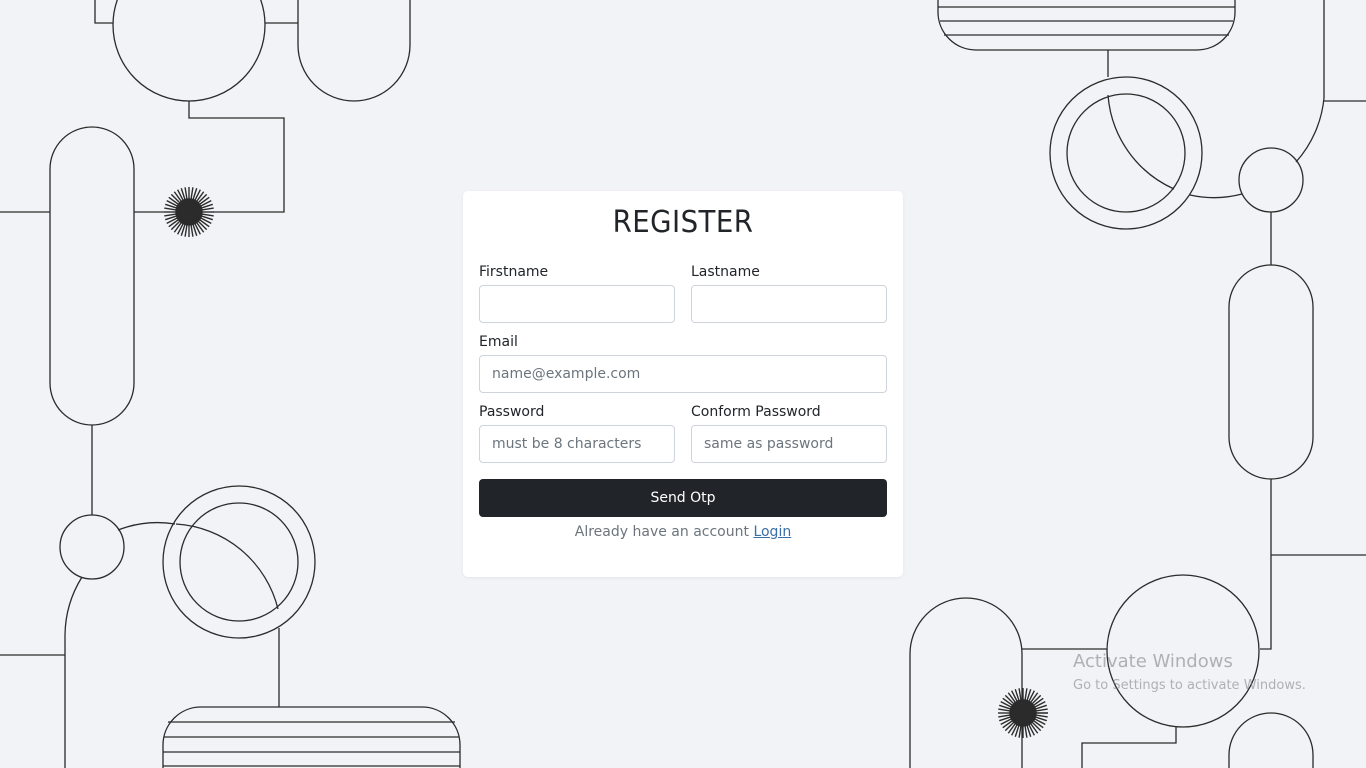 The height and width of the screenshot is (768, 1366). Describe the element at coordinates (756, 412) in the screenshot. I see `confirm-password-label: Conform Password` at that location.